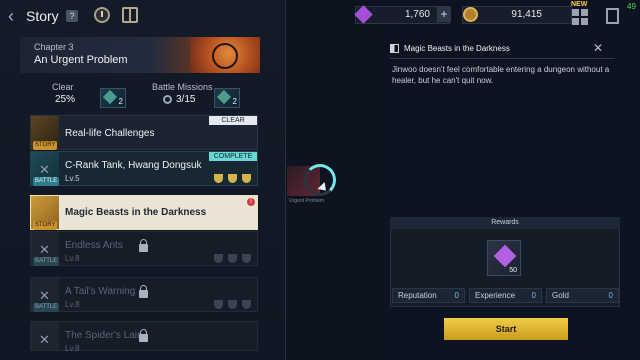  I want to click on preview-caption: Urgent Problem, so click(307, 201).